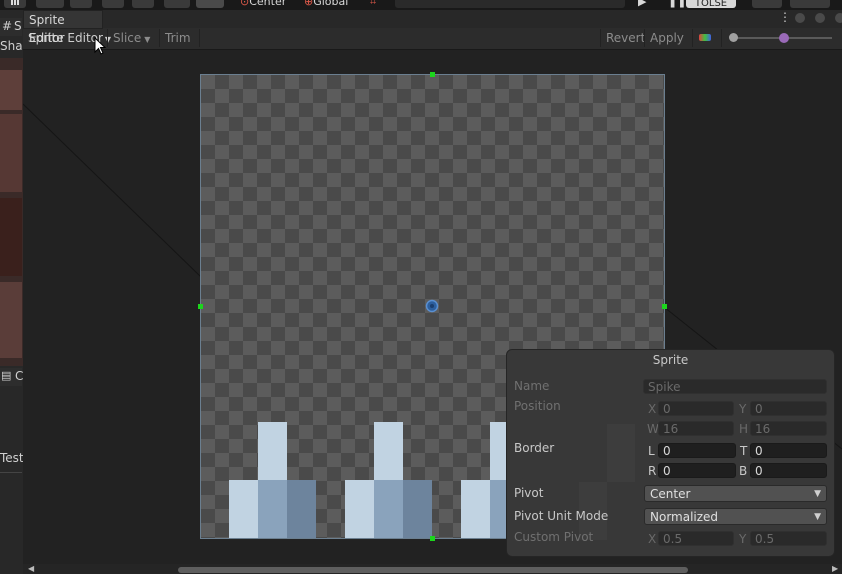 The width and height of the screenshot is (842, 574). I want to click on pivot-label: Pivot, so click(529, 493).